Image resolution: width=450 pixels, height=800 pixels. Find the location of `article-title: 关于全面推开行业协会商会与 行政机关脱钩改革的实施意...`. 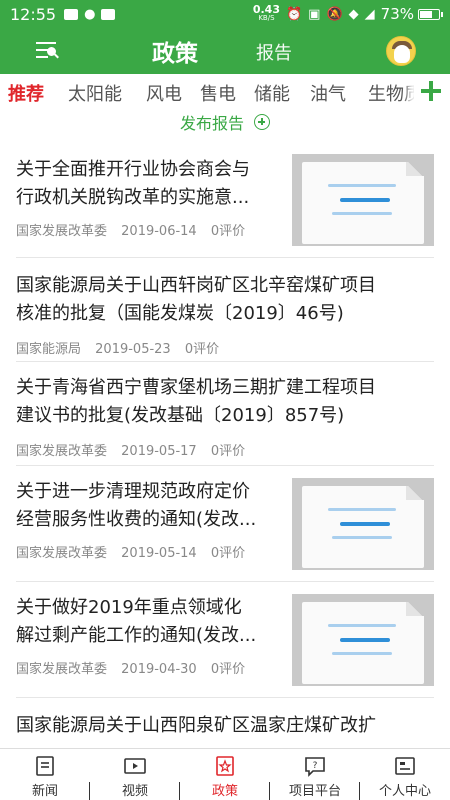

article-title: 关于全面推开行业协会商会与 行政机关脱钩改革的实施意... is located at coordinates (133, 183).